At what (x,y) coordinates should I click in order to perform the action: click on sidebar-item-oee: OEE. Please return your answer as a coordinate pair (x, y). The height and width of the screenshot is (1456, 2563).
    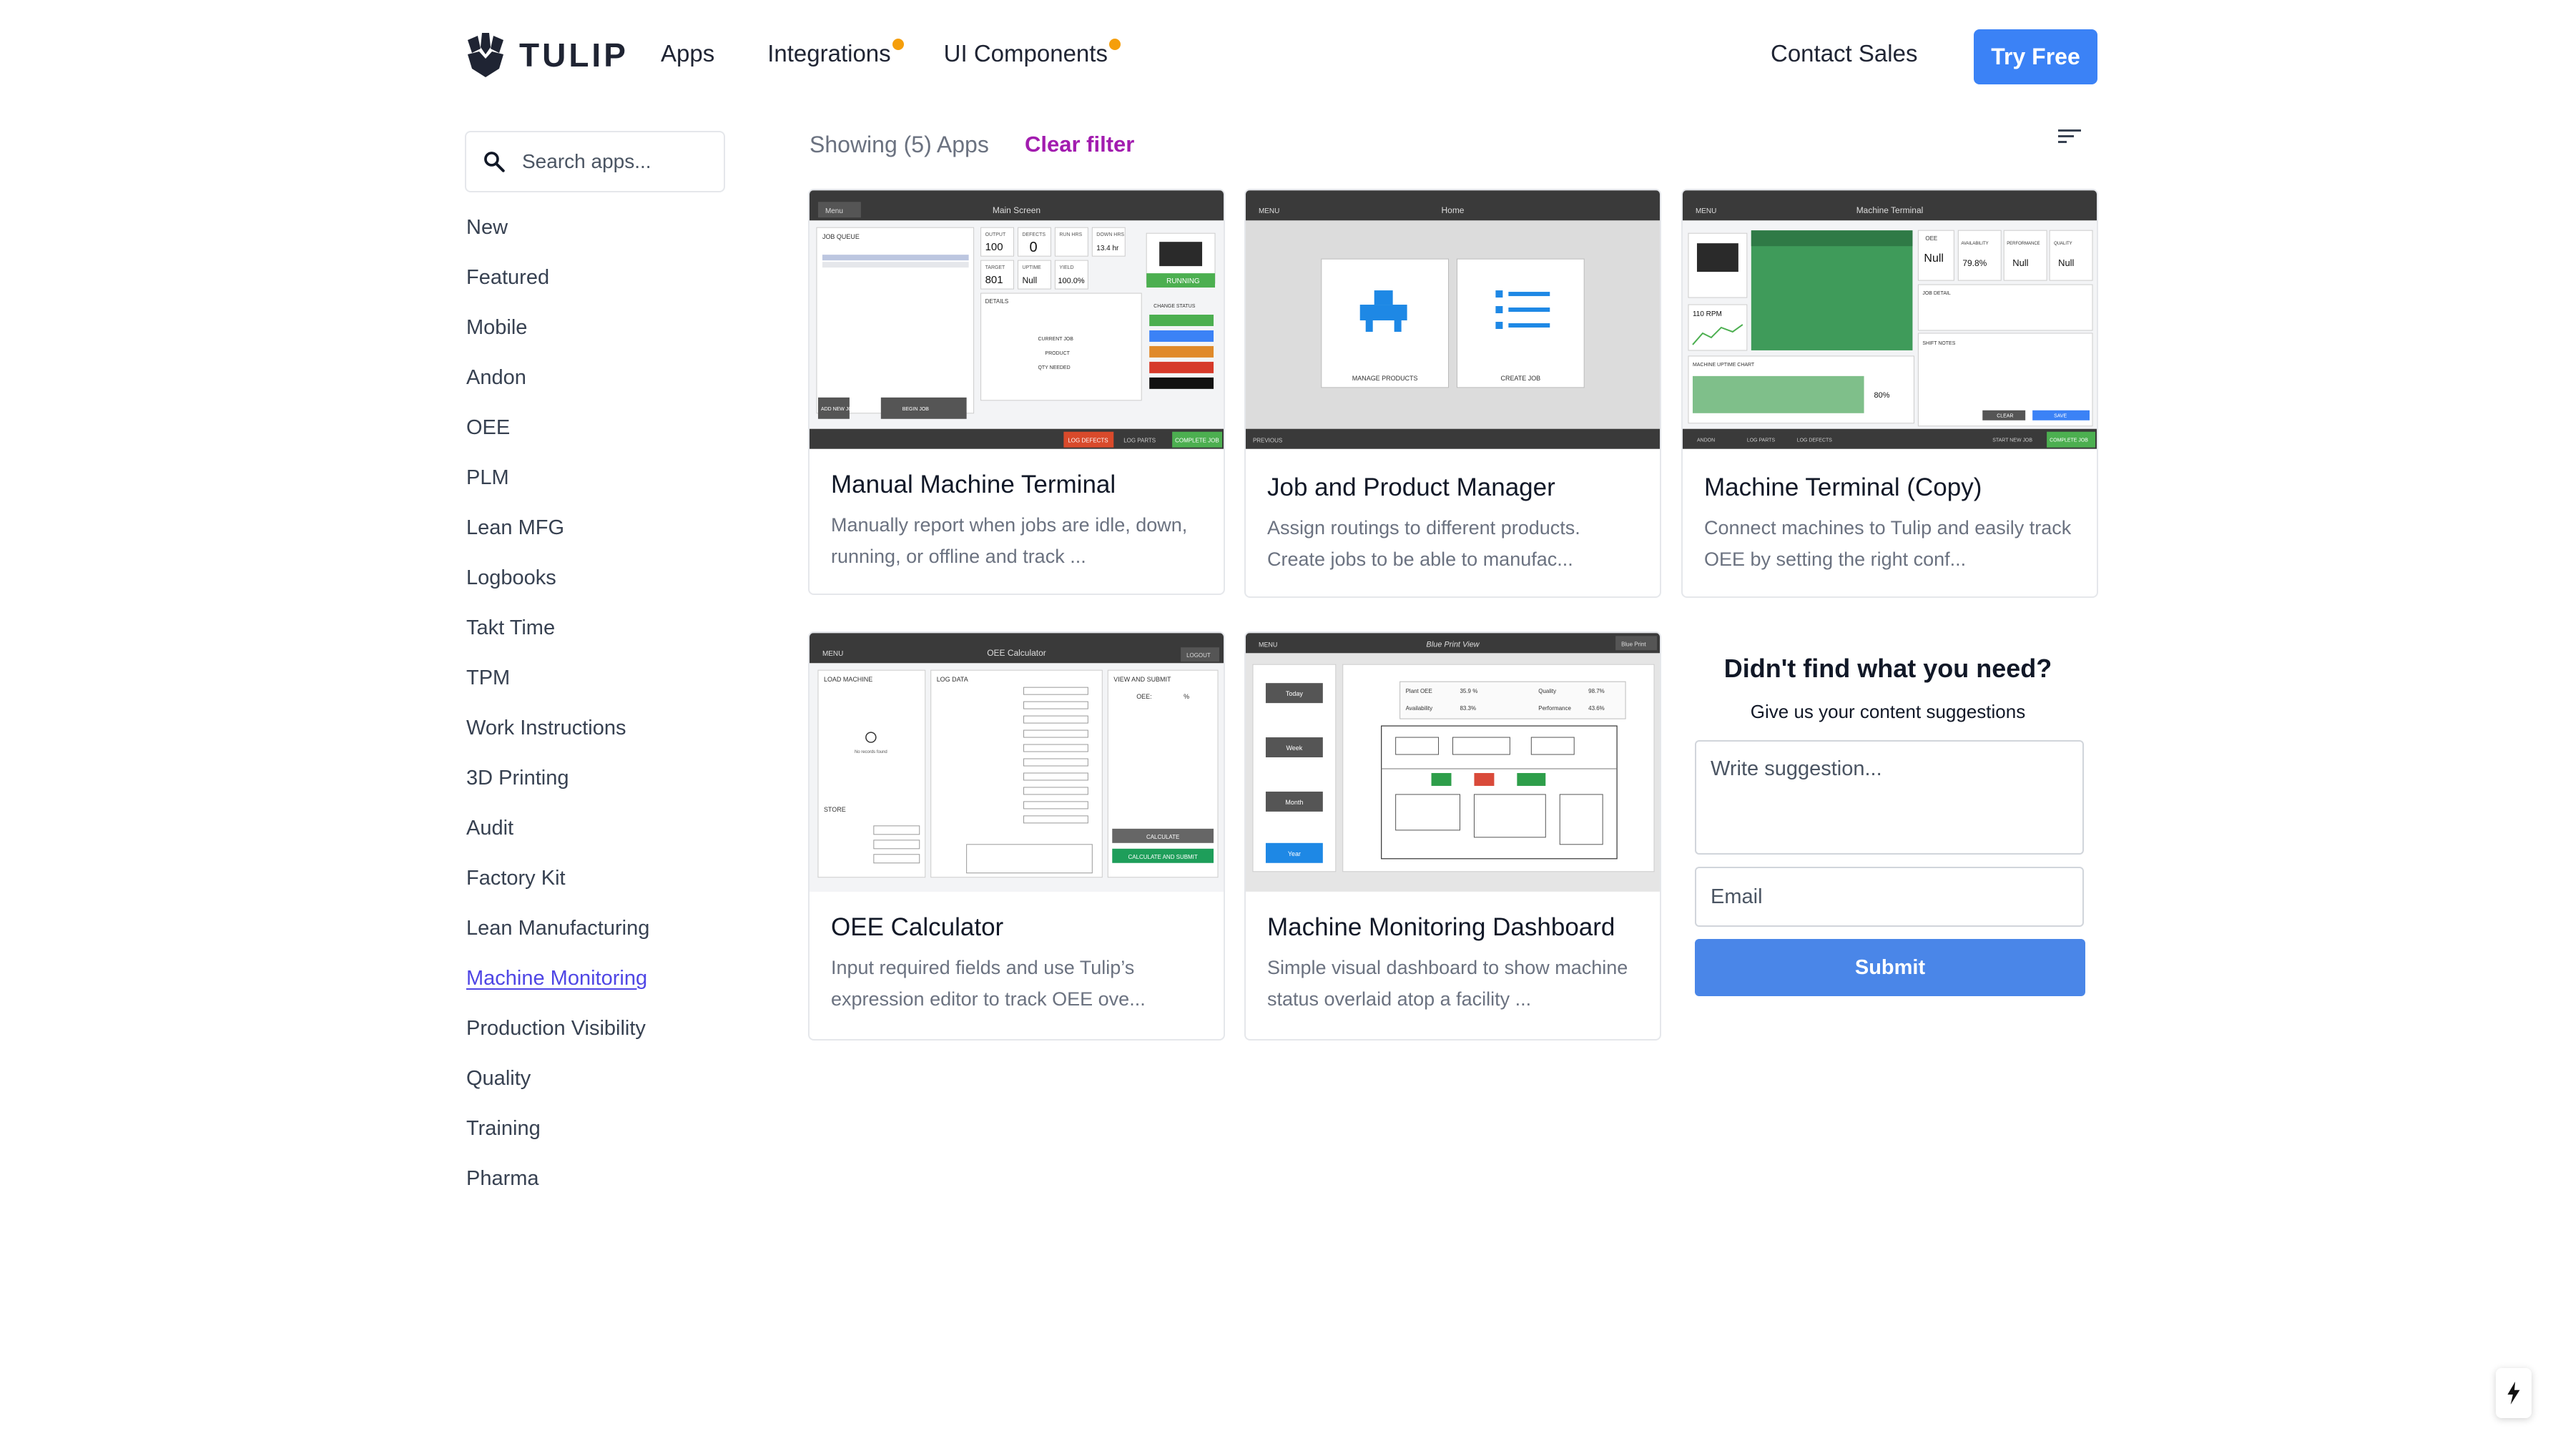
    Looking at the image, I should click on (557, 438).